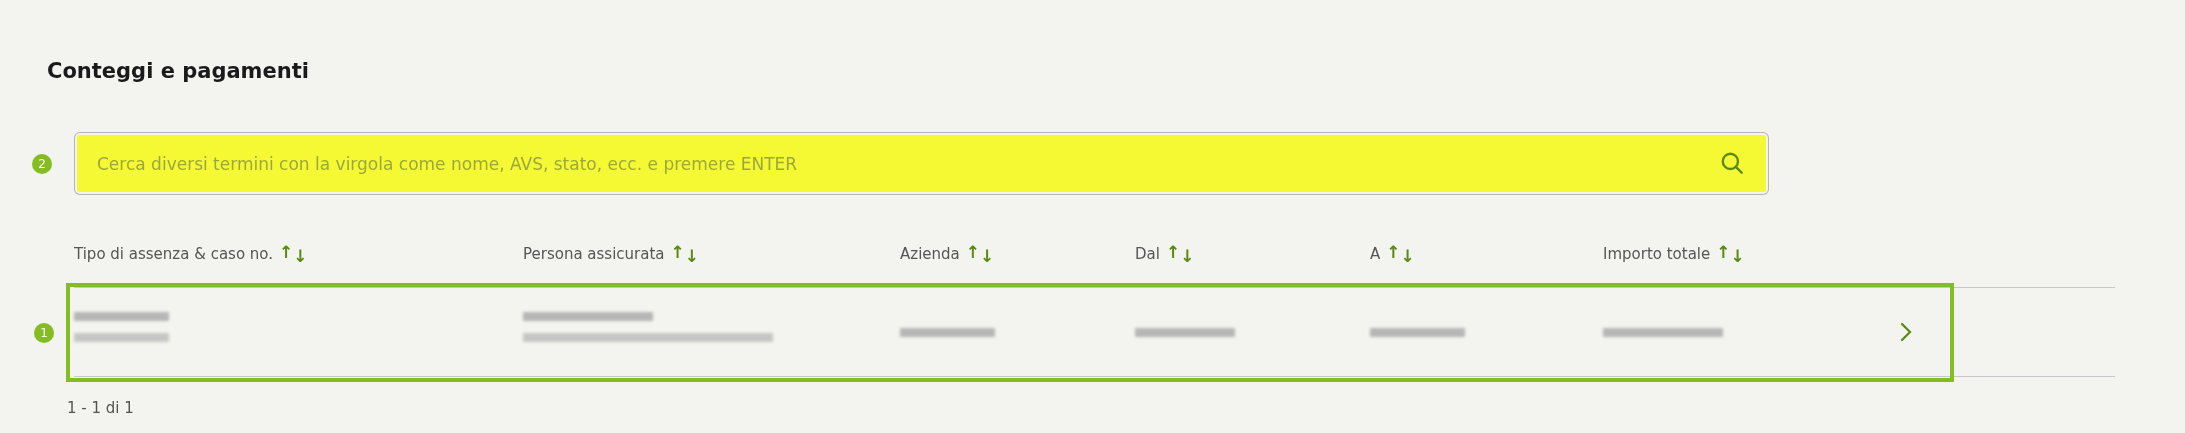  I want to click on search-icon, so click(1732, 163).